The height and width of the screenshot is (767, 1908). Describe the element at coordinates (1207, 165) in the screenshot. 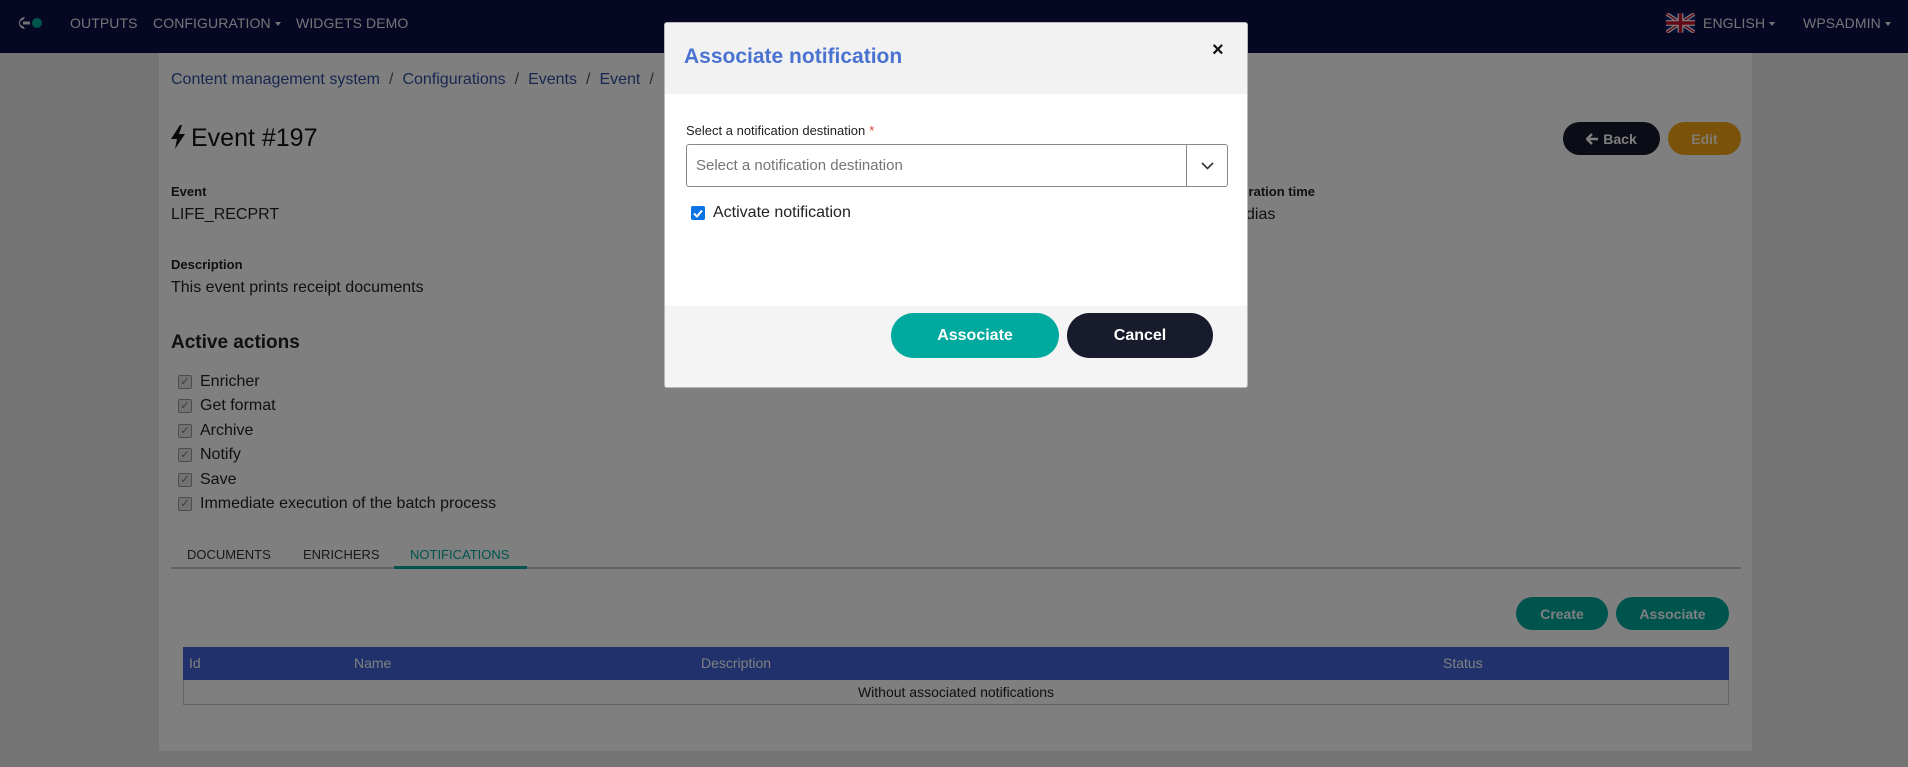

I see `chevron-down-icon` at that location.